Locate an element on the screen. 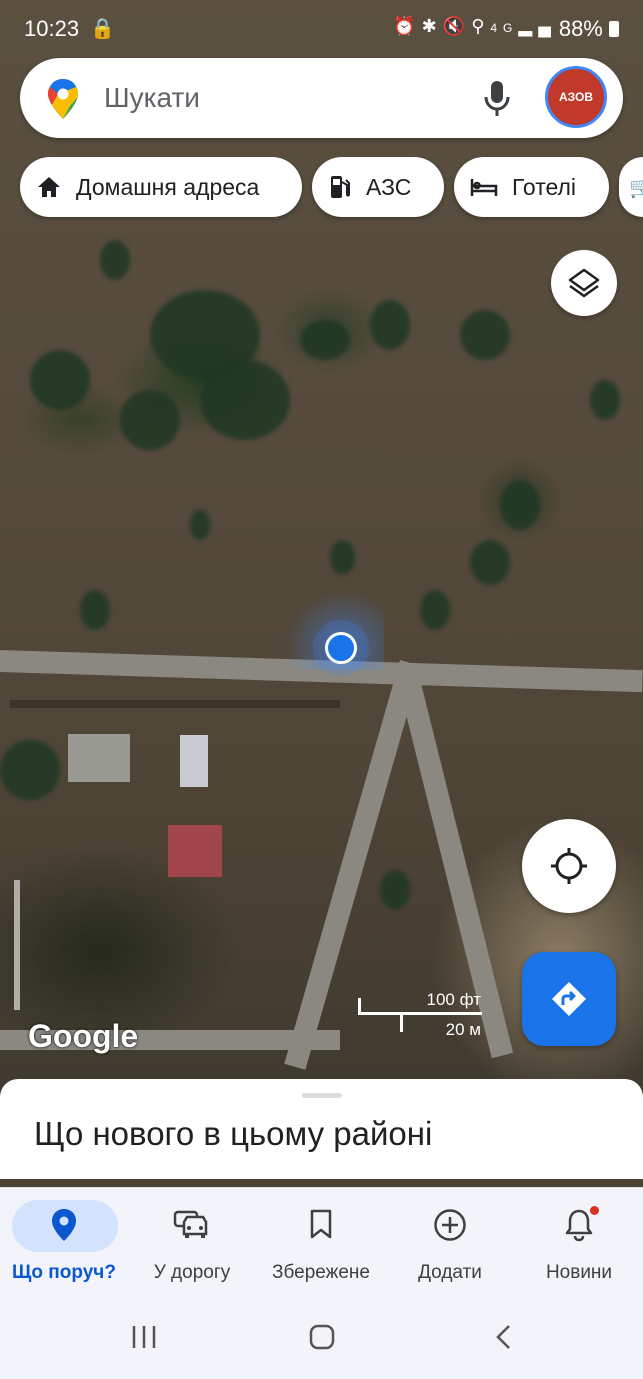 The width and height of the screenshot is (643, 1379). layers-icon is located at coordinates (584, 283).